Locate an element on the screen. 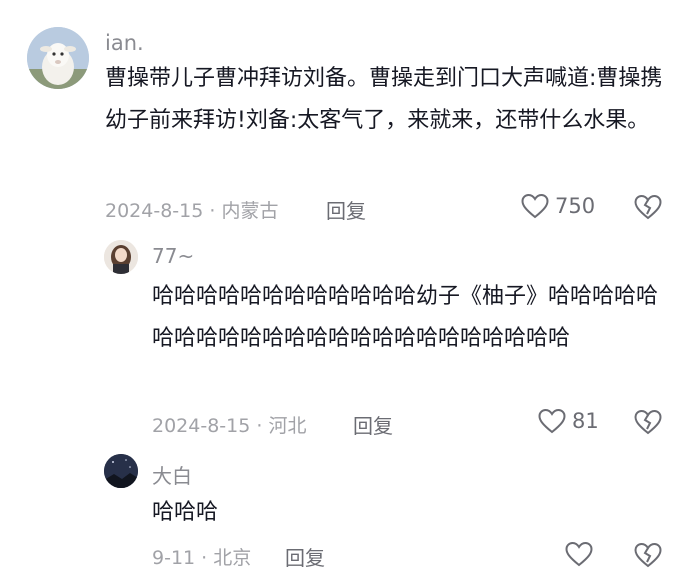 The image size is (690, 584). comment-date: 9-11 is located at coordinates (174, 558).